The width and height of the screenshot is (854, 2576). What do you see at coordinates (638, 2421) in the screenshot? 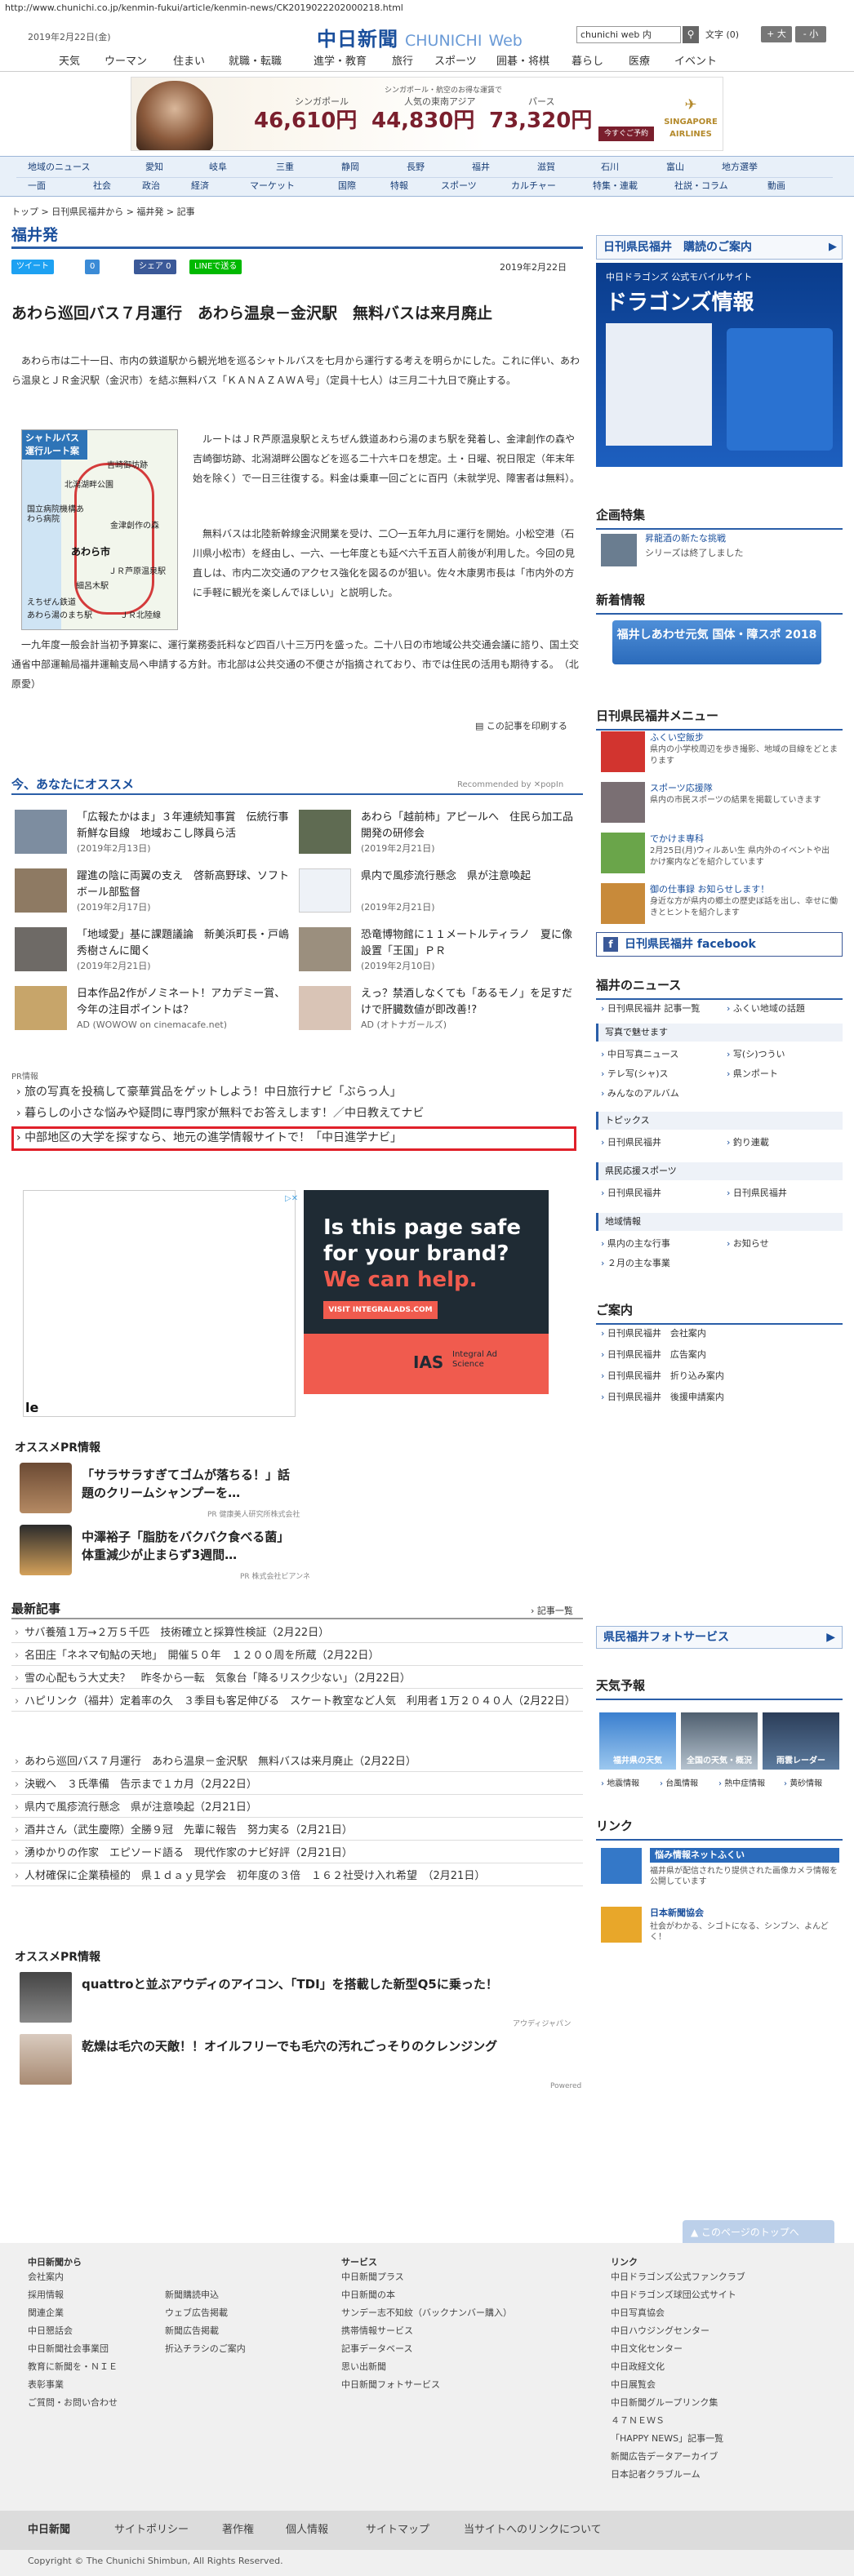
I see `footer-link: ４７ＮＥＷＳ` at bounding box center [638, 2421].